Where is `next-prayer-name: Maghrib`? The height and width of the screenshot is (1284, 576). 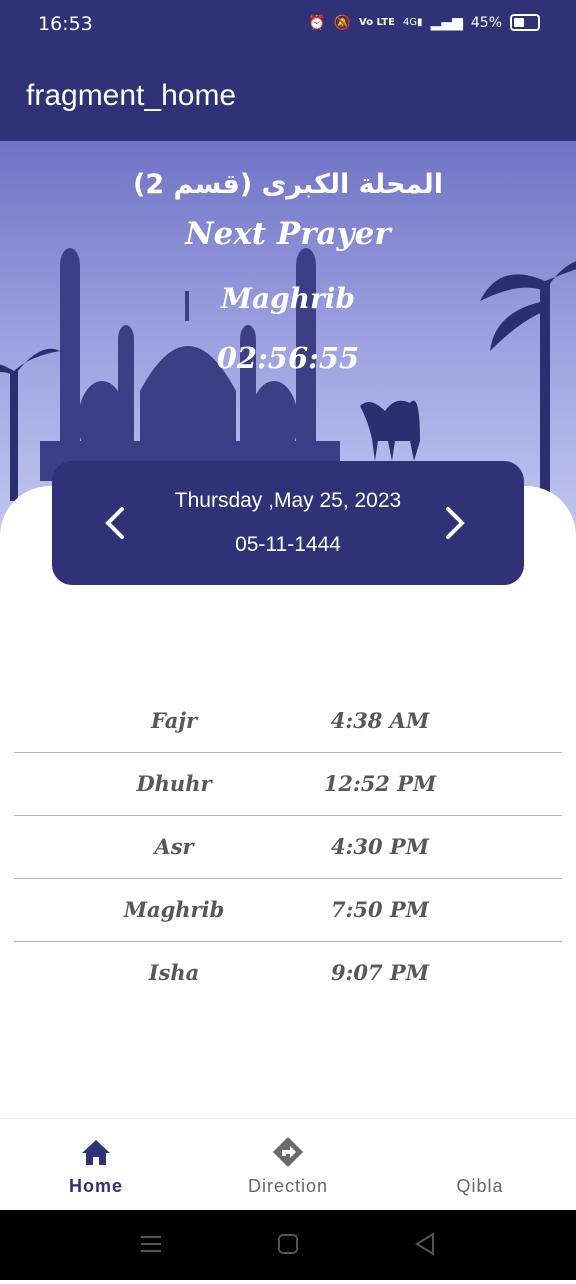
next-prayer-name: Maghrib is located at coordinates (288, 298).